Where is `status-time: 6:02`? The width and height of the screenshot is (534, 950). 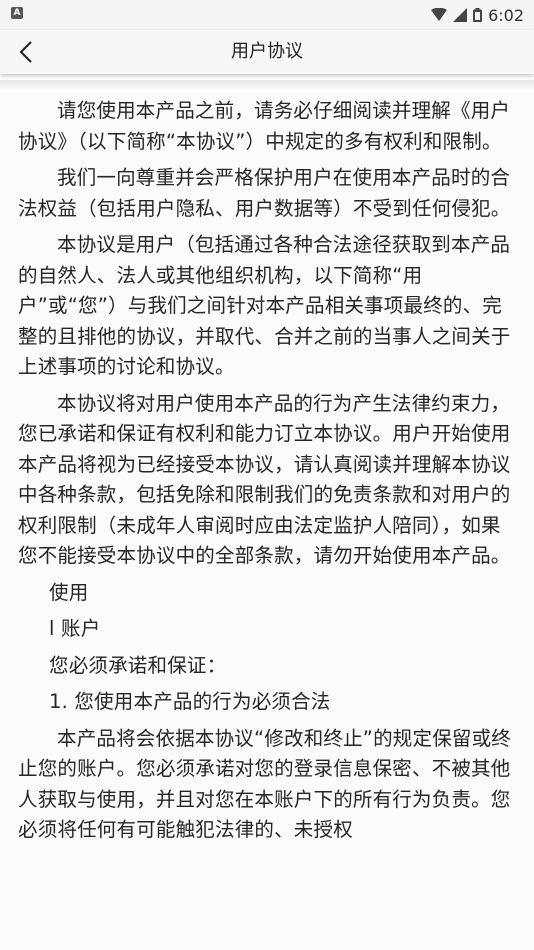
status-time: 6:02 is located at coordinates (506, 15).